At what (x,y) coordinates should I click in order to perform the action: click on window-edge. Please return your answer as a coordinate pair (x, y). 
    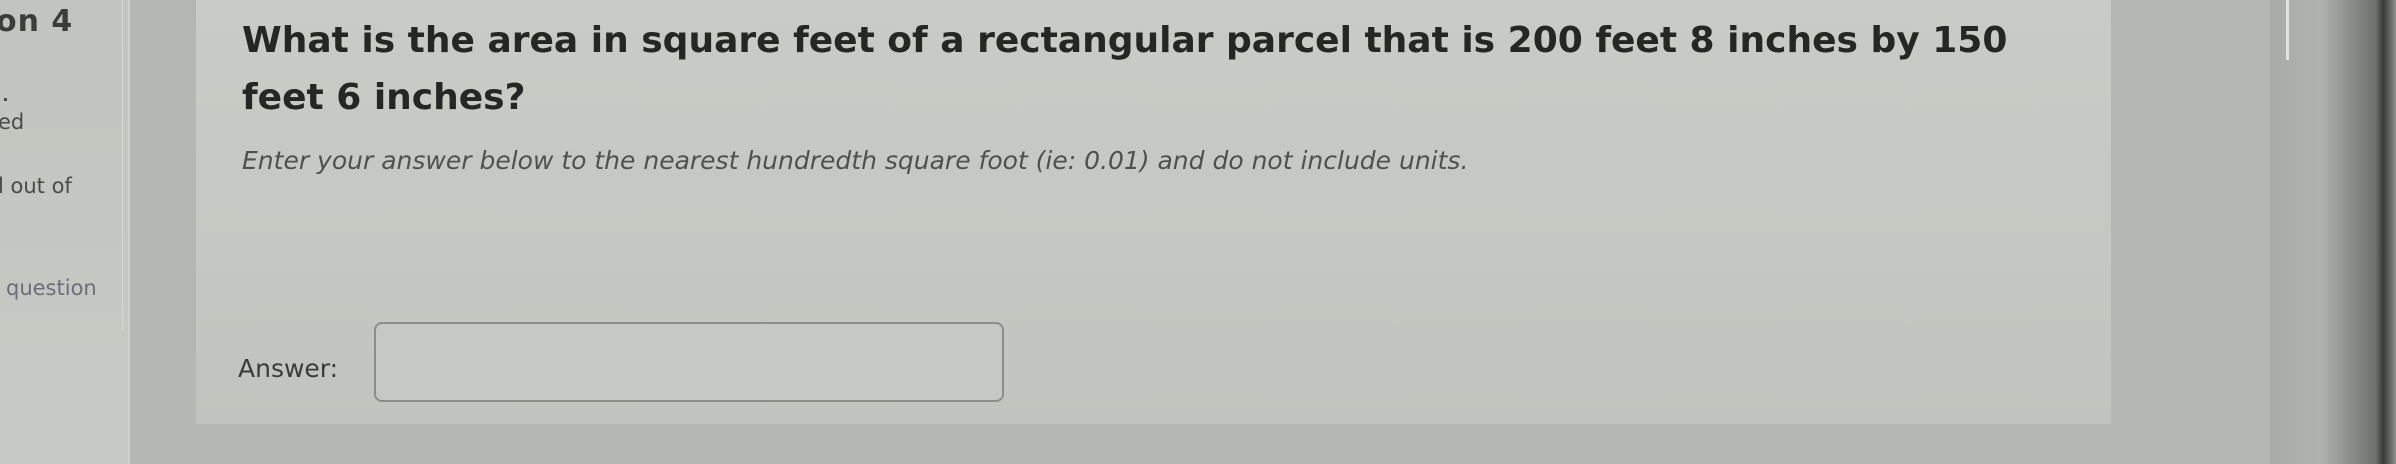
    Looking at the image, I should click on (2333, 232).